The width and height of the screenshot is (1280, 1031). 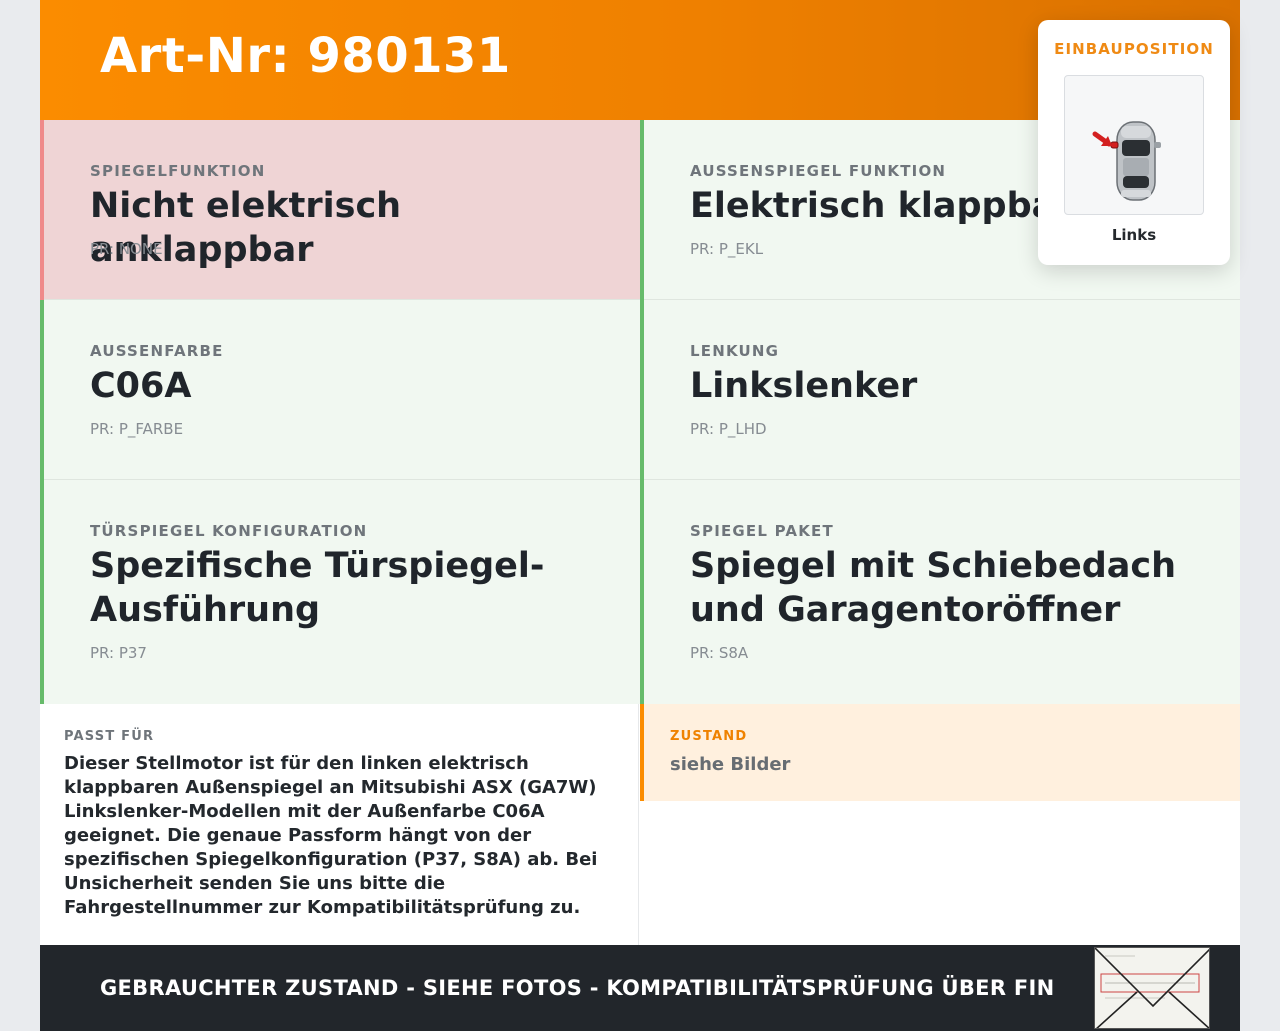 I want to click on condition-section: ZUSTAND siehe Bilder, so click(x=940, y=752).